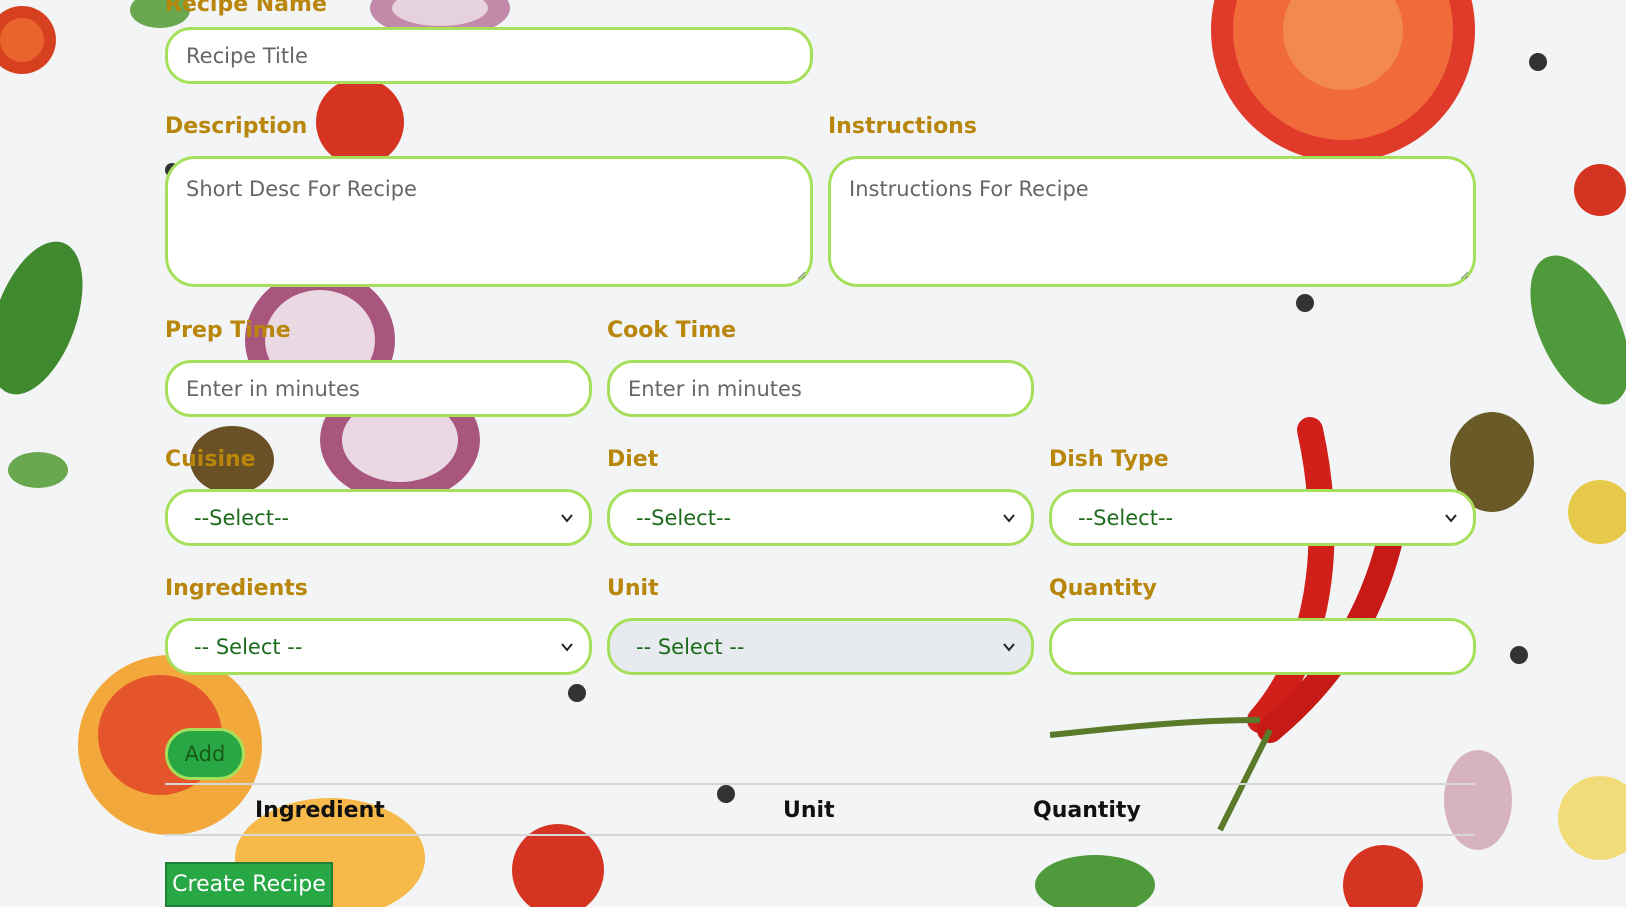  What do you see at coordinates (242, 517) in the screenshot?
I see `cuisine-selected-value: --Select--` at bounding box center [242, 517].